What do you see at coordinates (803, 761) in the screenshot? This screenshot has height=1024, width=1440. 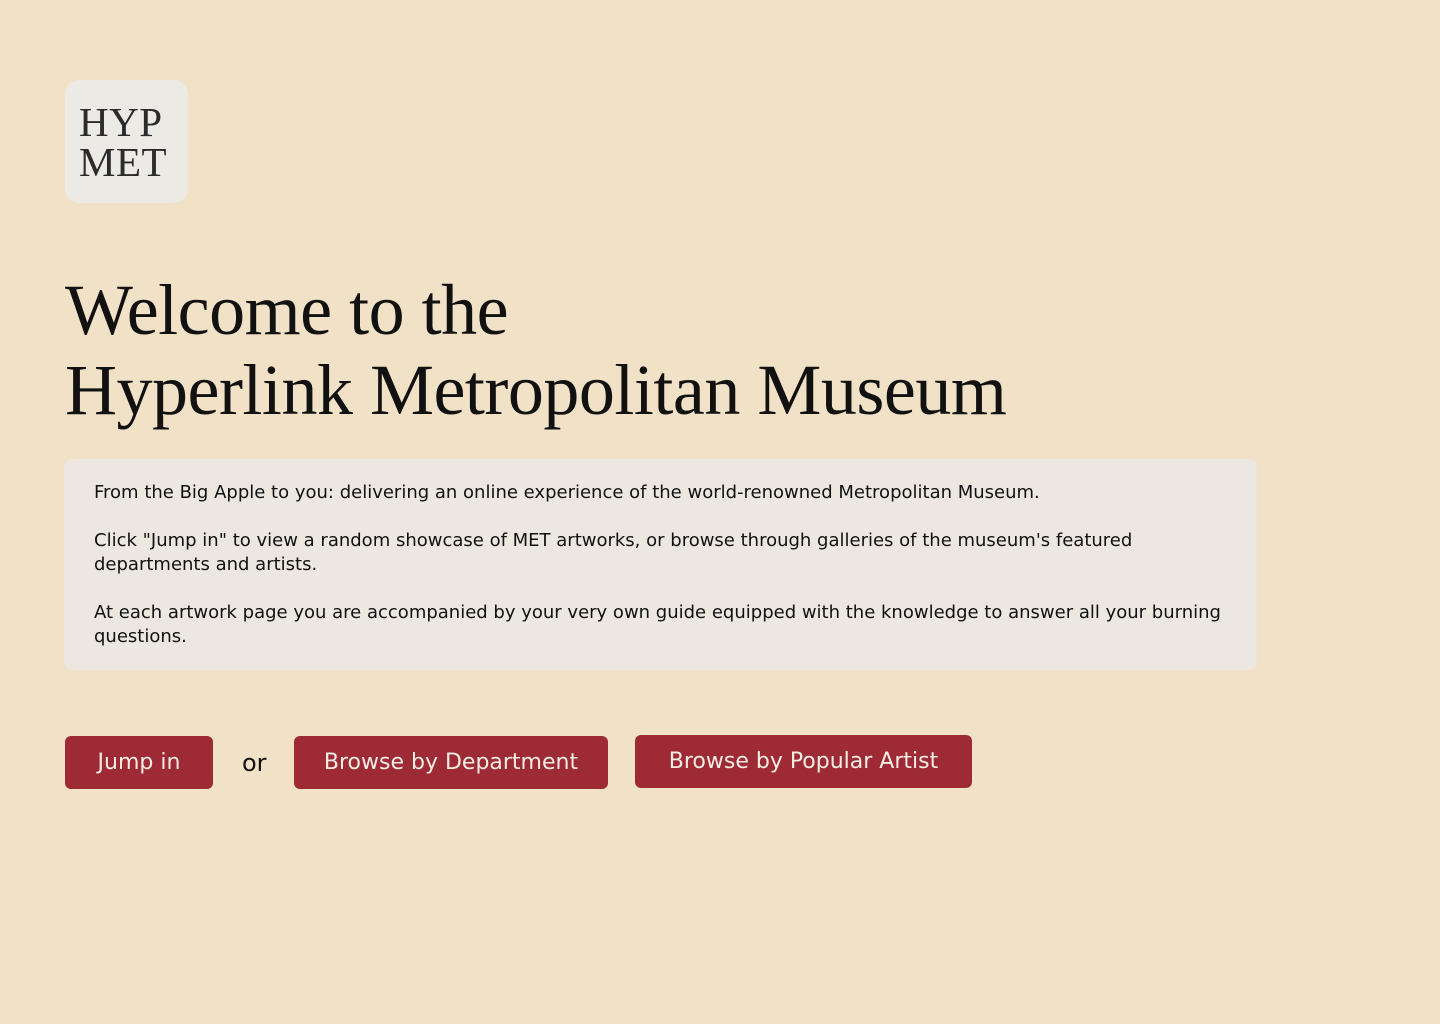 I see `browse-by-popular-artist-button: Browse by Popular Artist` at bounding box center [803, 761].